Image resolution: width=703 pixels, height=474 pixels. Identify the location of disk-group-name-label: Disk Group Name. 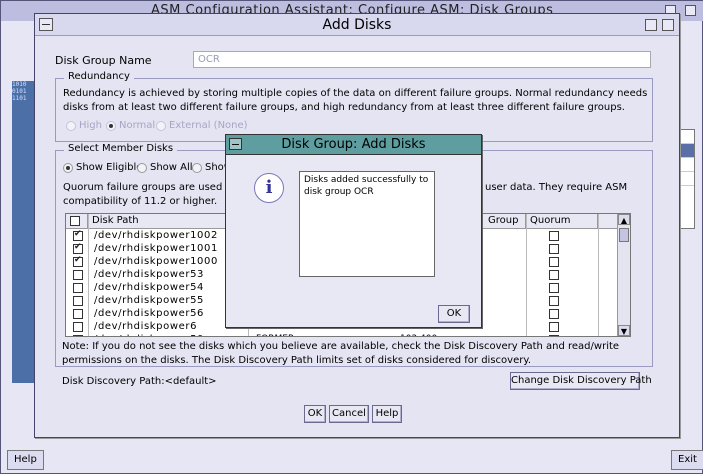
(103, 60).